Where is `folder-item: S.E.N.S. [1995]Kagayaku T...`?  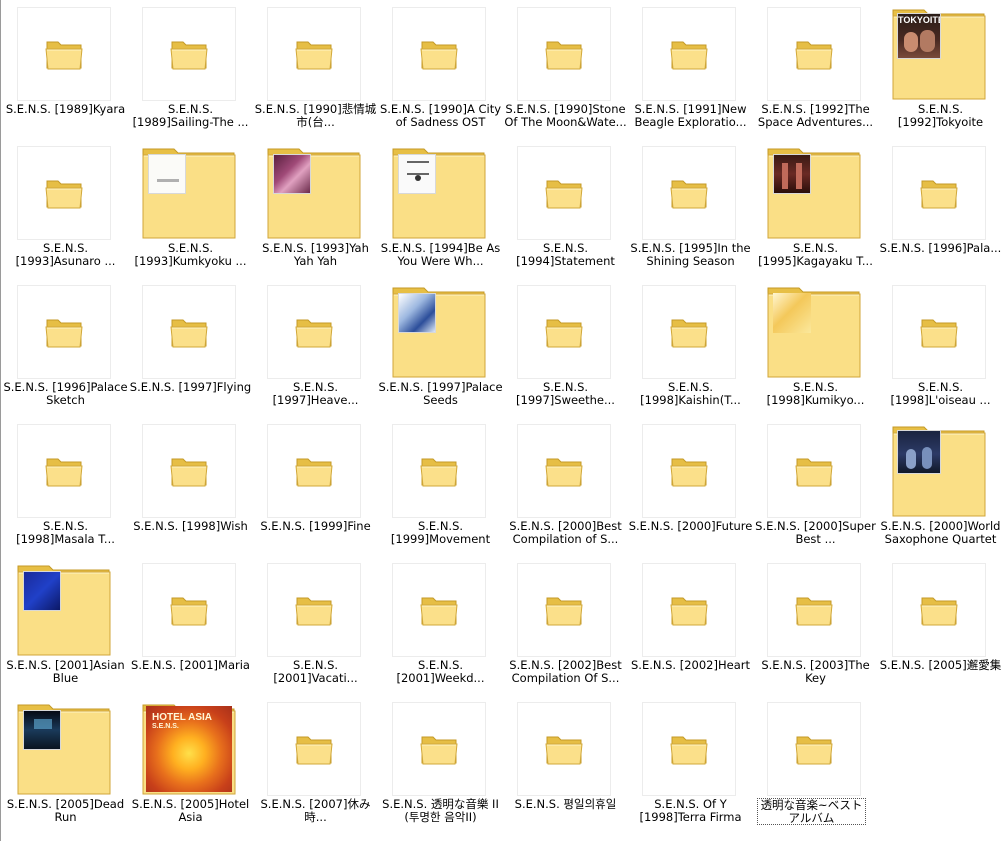 folder-item: S.E.N.S. [1995]Kagayaku T... is located at coordinates (815, 208).